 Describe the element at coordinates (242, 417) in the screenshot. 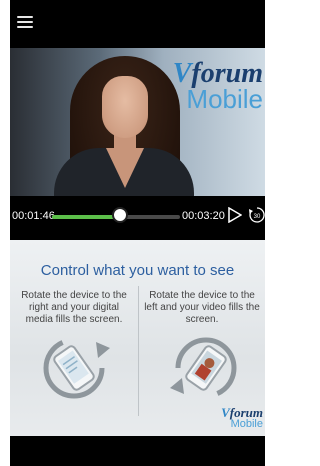

I see `panel-forum-mobile-logo: Vforum Mobile` at that location.